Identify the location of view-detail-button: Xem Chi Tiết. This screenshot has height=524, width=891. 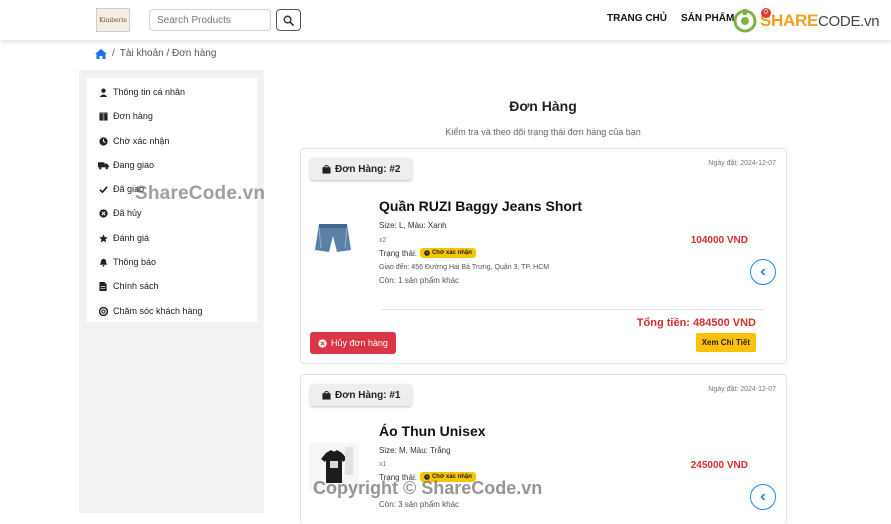
(725, 342).